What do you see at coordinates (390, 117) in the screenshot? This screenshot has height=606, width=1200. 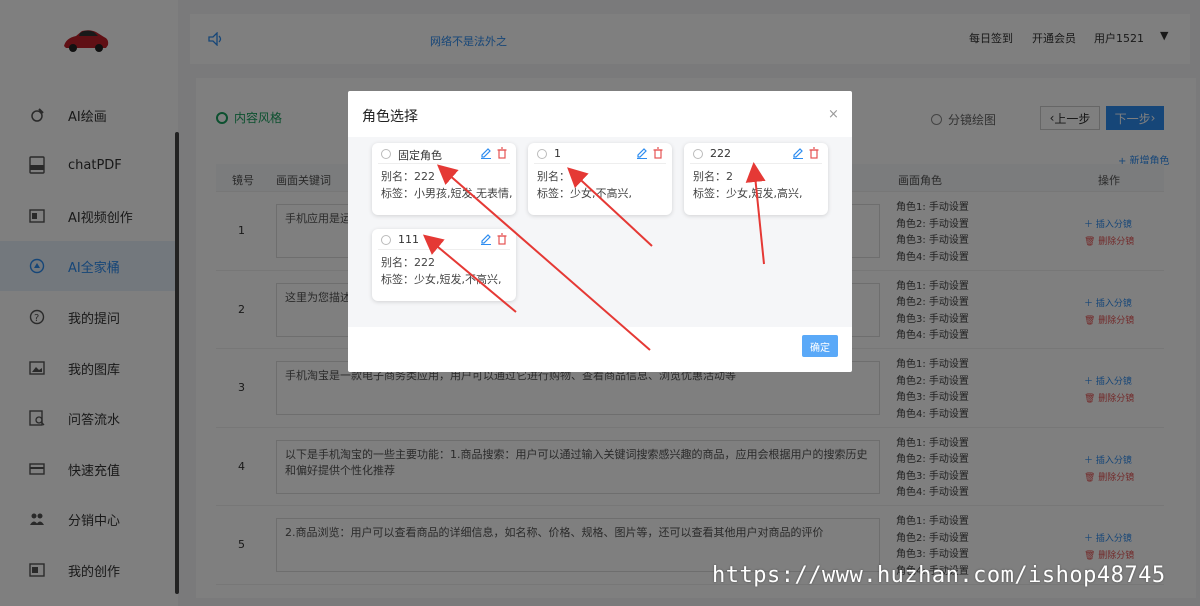 I see `dialog-title: 角色选择` at bounding box center [390, 117].